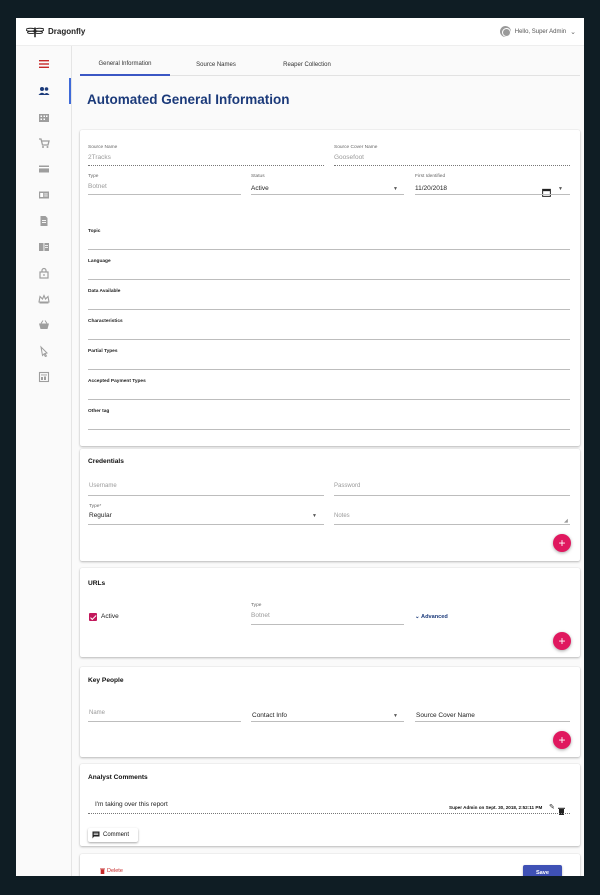 Image resolution: width=600 pixels, height=895 pixels. I want to click on active-label: Active, so click(110, 616).